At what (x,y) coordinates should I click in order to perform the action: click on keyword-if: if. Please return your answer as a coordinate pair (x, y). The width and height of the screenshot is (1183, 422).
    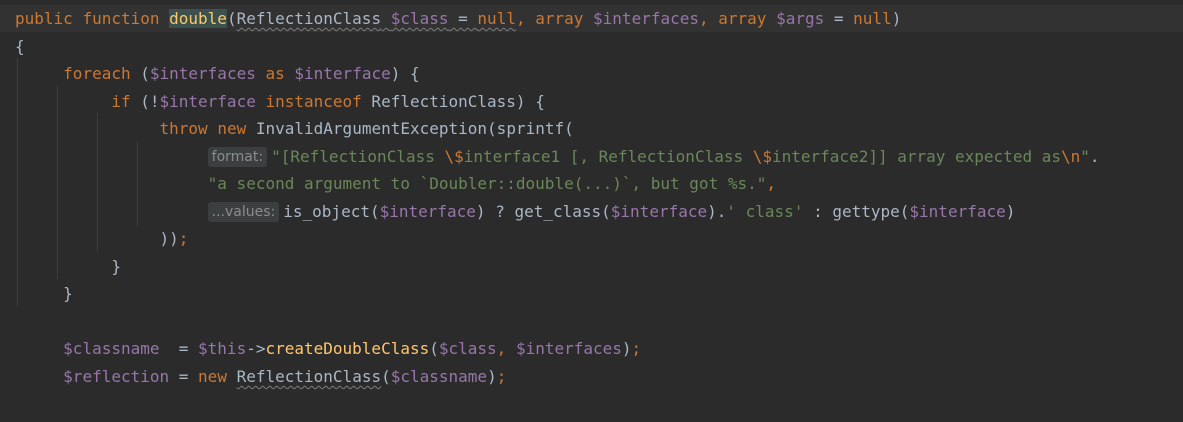
    Looking at the image, I should click on (121, 101).